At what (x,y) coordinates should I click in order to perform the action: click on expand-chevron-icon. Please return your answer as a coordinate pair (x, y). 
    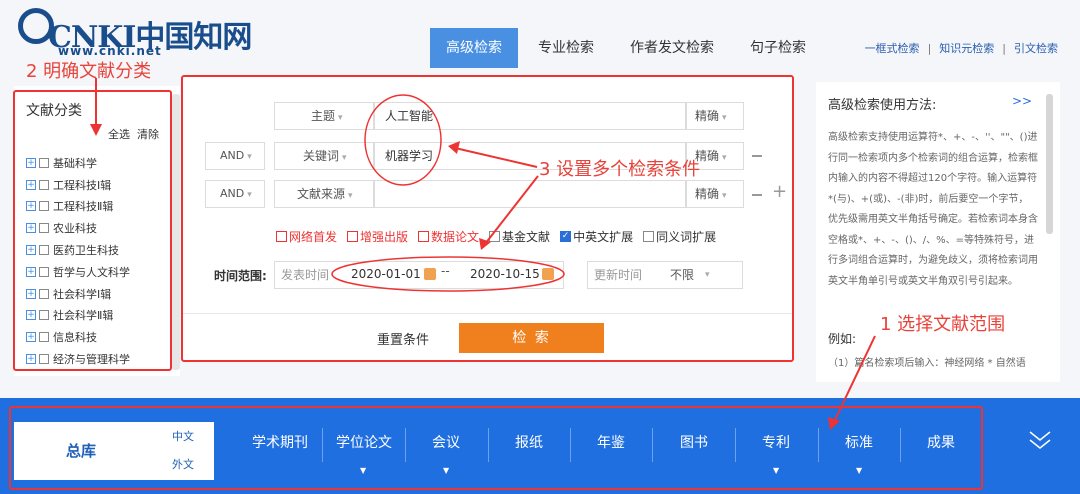
    Looking at the image, I should click on (1040, 440).